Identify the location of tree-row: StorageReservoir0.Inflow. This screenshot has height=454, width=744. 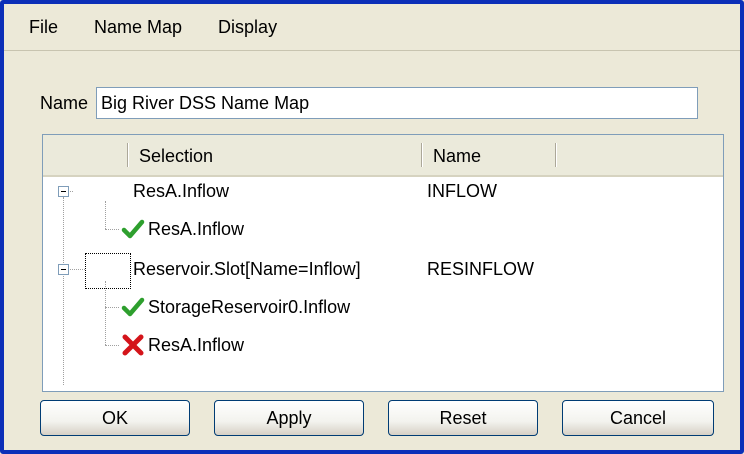
(235, 307).